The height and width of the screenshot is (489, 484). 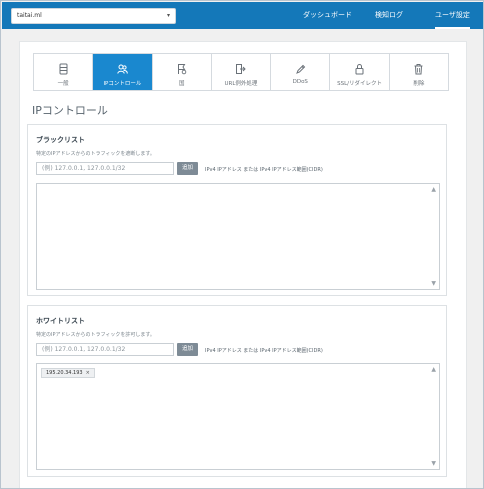 What do you see at coordinates (241, 67) in the screenshot?
I see `exit-icon` at bounding box center [241, 67].